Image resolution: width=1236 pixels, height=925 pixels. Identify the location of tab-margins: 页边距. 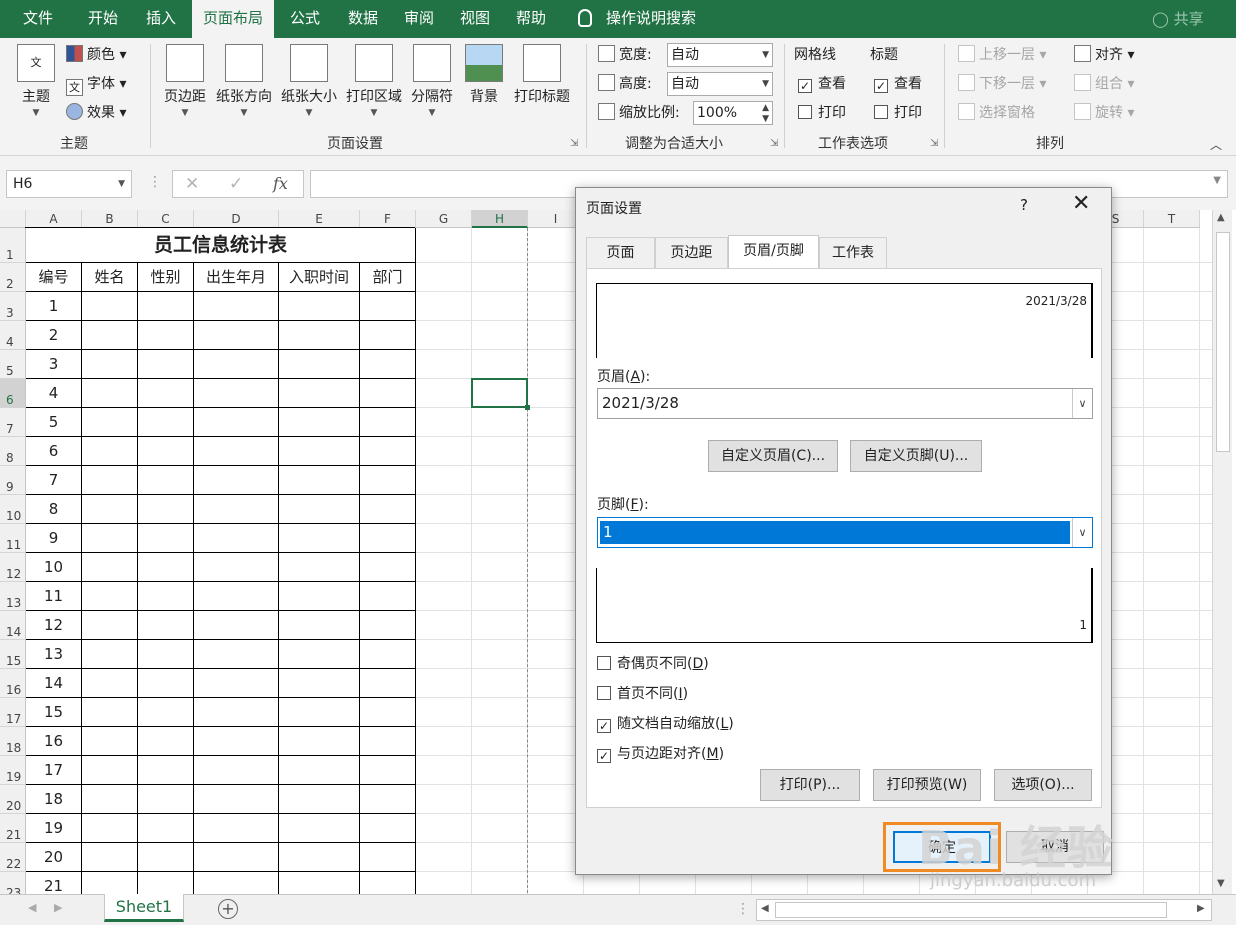
(691, 252).